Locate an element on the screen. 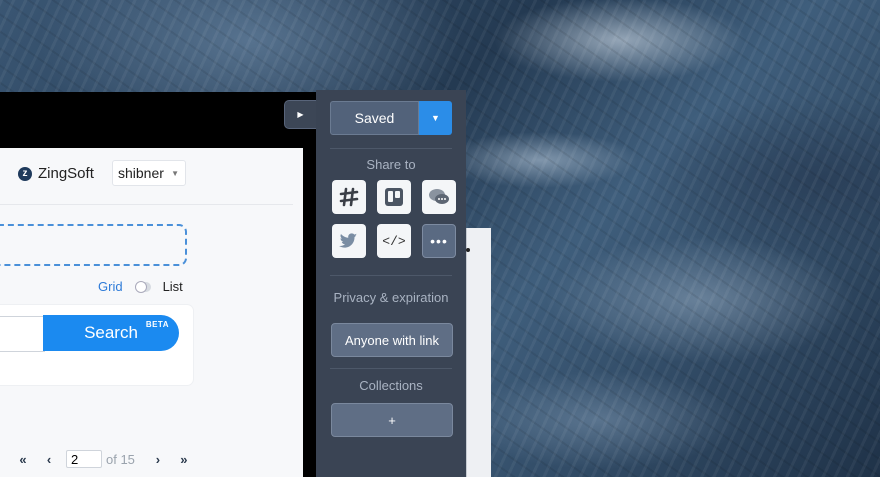 The height and width of the screenshot is (477, 880). chevron-down-icon: ▼ is located at coordinates (175, 173).